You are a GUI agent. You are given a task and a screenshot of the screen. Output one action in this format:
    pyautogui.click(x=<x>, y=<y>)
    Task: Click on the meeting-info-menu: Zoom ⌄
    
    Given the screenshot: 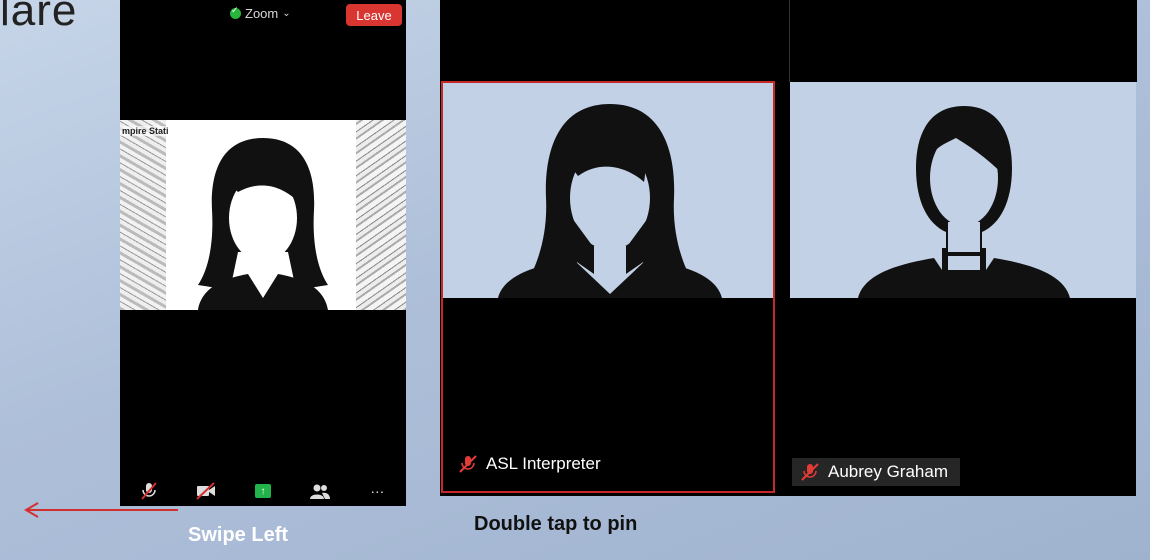 What is the action you would take?
    pyautogui.click(x=260, y=13)
    